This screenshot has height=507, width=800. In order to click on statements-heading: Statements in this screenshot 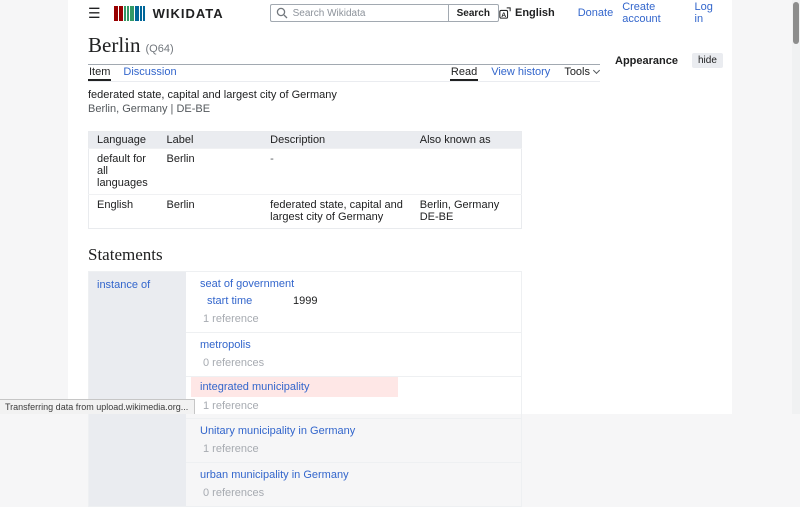, I will do `click(125, 254)`.